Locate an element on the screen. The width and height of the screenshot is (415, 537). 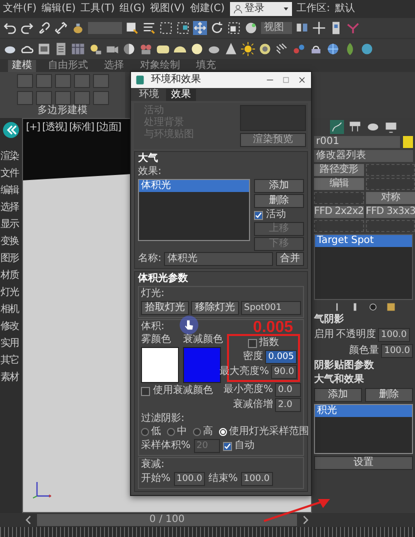
cross-icon is located at coordinates (319, 28).